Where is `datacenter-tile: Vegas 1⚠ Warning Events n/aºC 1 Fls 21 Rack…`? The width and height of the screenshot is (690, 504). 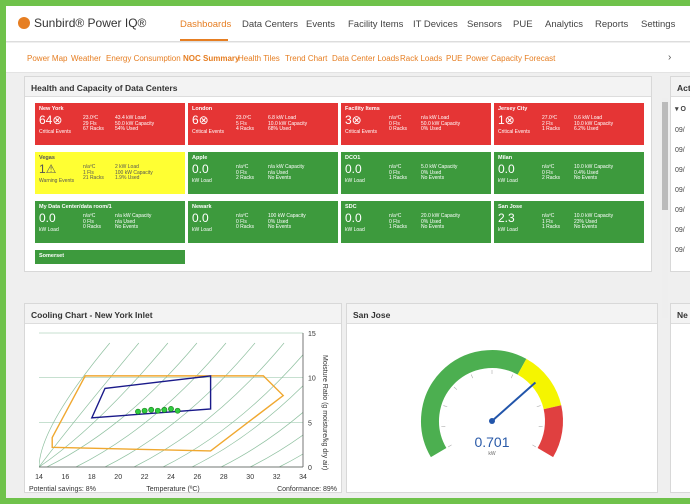
datacenter-tile: Vegas 1⚠ Warning Events n/aºC 1 Fls 21 Rack… is located at coordinates (110, 173).